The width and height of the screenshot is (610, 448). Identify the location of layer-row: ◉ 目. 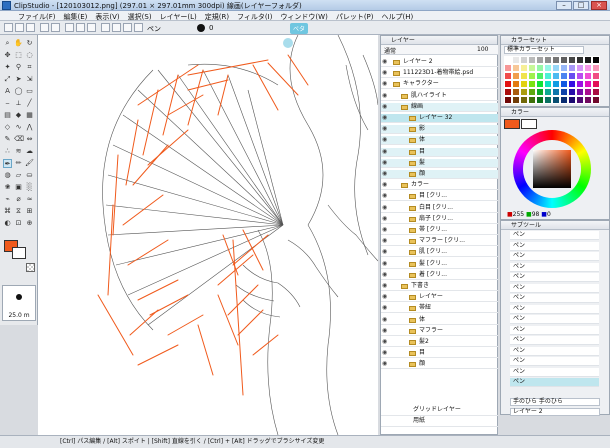
(439, 354).